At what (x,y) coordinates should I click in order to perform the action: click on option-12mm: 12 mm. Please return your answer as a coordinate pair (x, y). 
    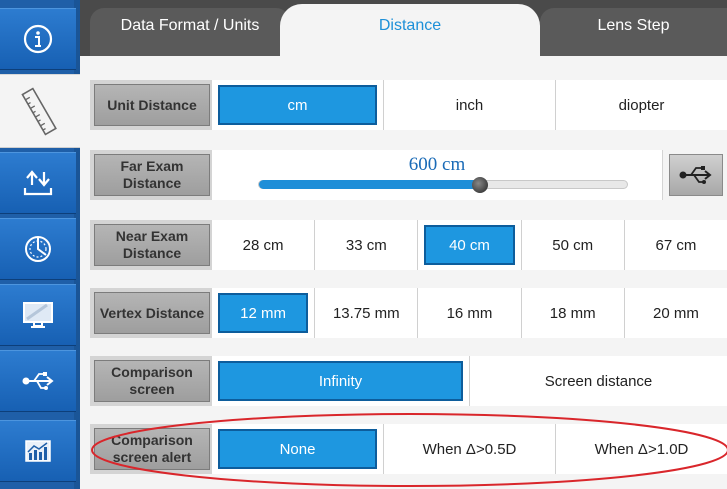
    Looking at the image, I should click on (263, 313).